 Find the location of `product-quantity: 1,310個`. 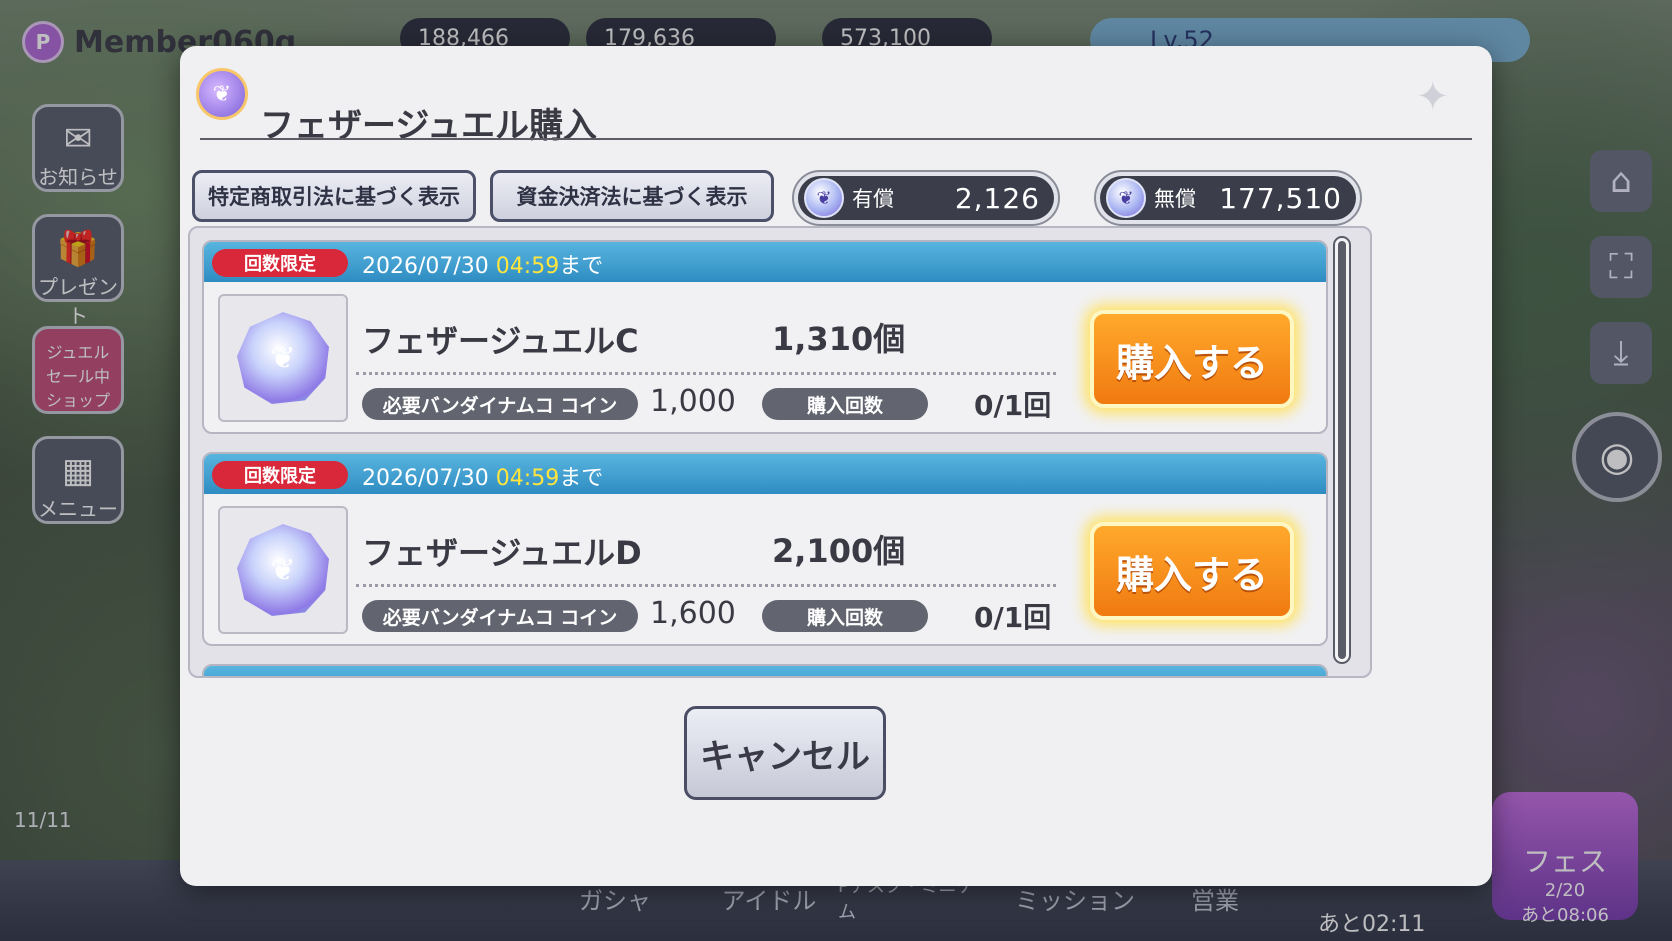

product-quantity: 1,310個 is located at coordinates (839, 339).